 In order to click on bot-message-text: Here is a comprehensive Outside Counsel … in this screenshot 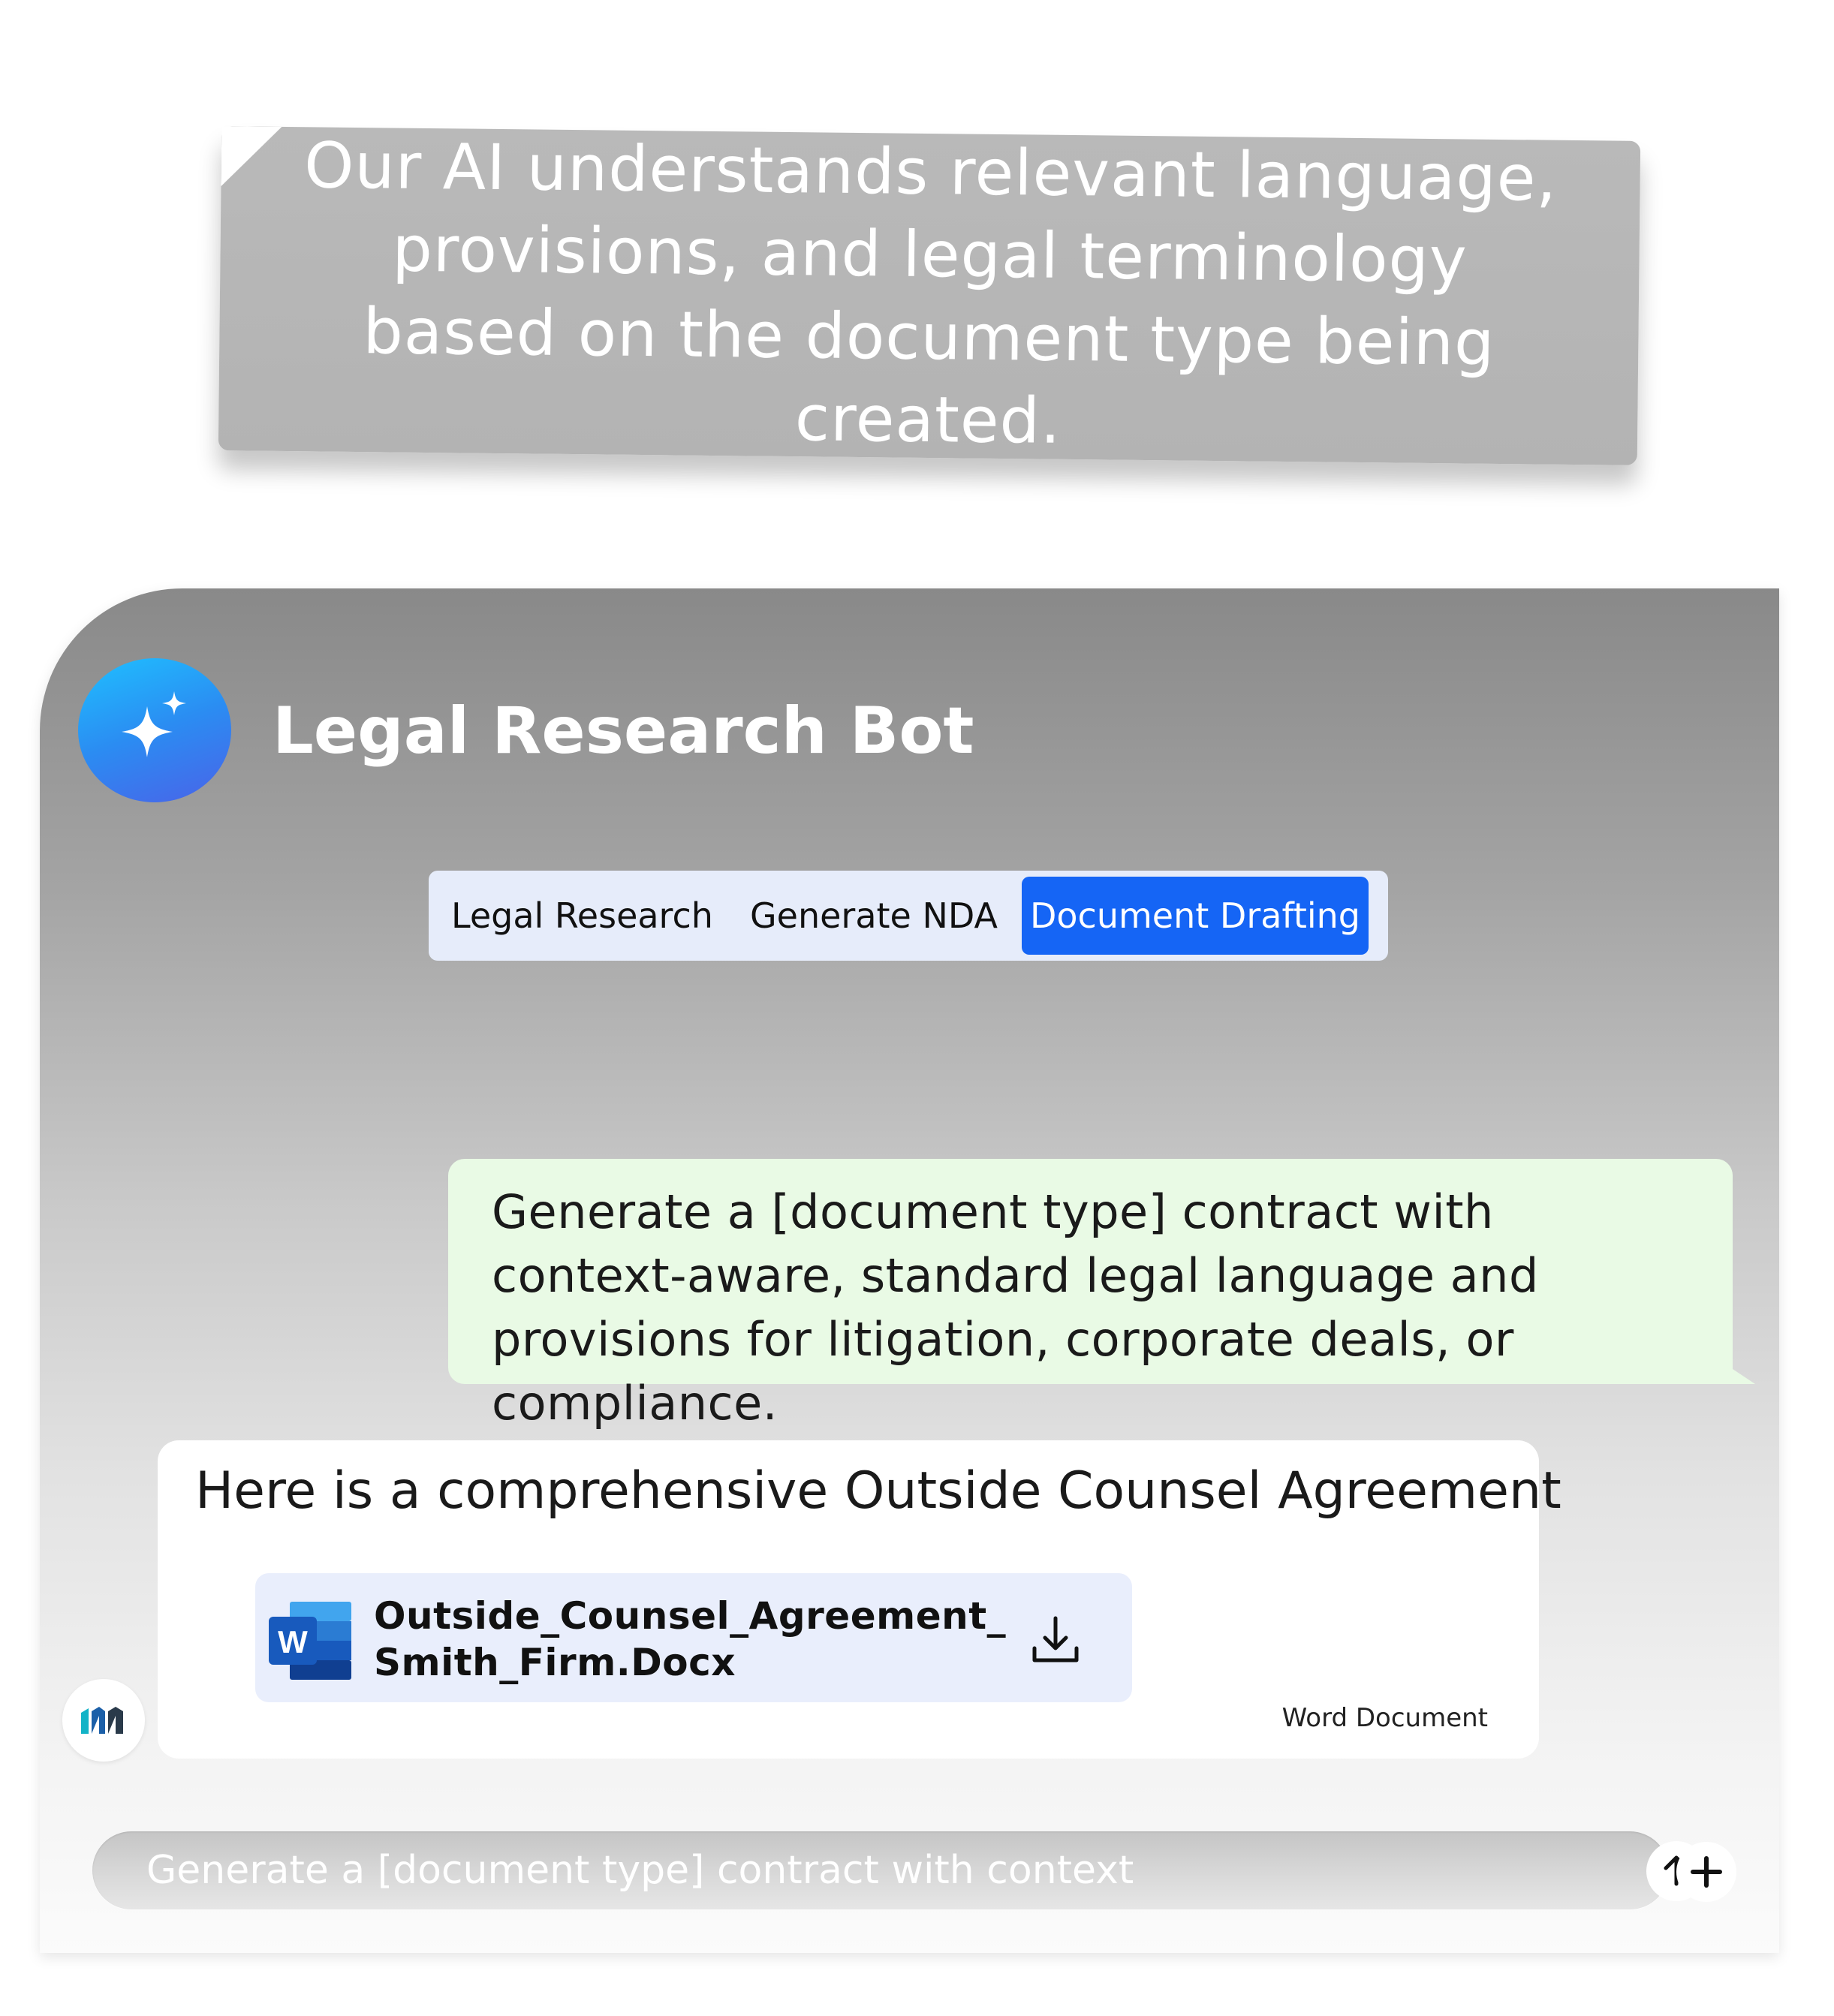, I will do `click(878, 1491)`.